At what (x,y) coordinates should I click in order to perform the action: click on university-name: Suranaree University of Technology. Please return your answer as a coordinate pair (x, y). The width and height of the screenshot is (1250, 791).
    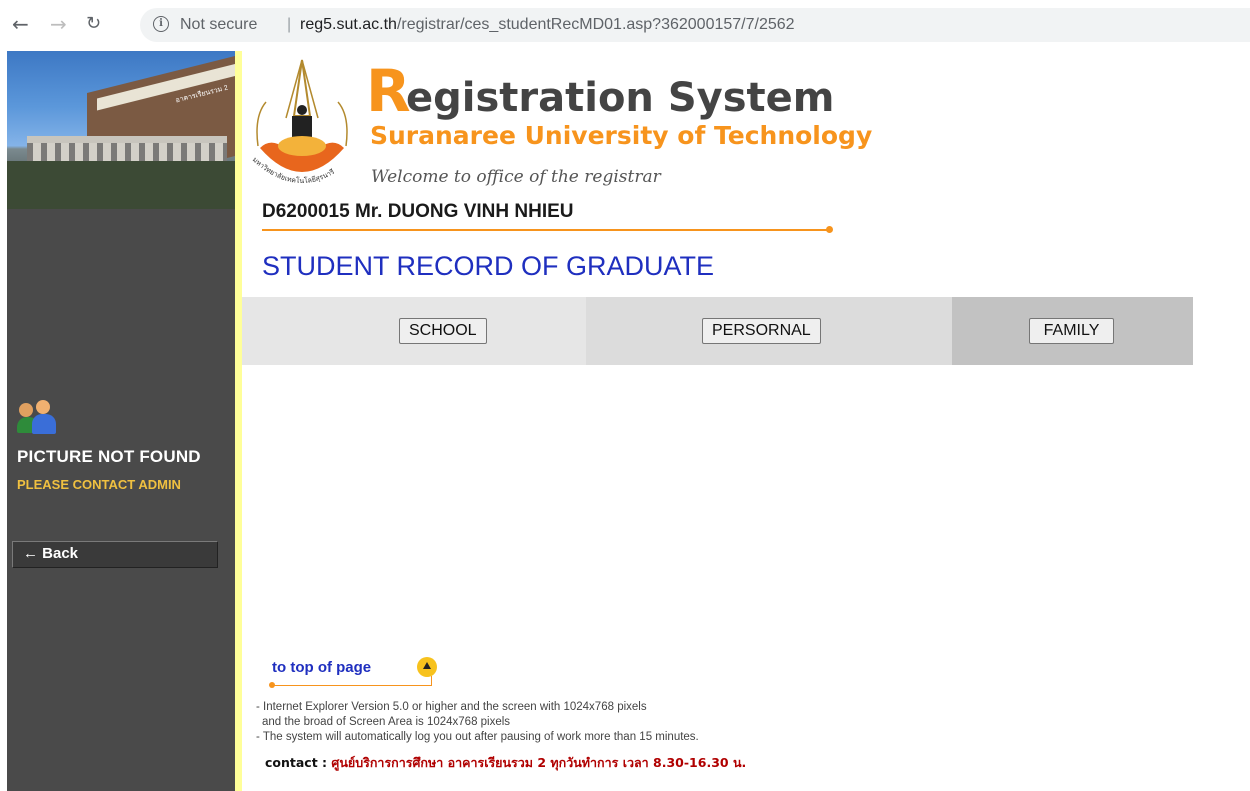
    Looking at the image, I should click on (621, 135).